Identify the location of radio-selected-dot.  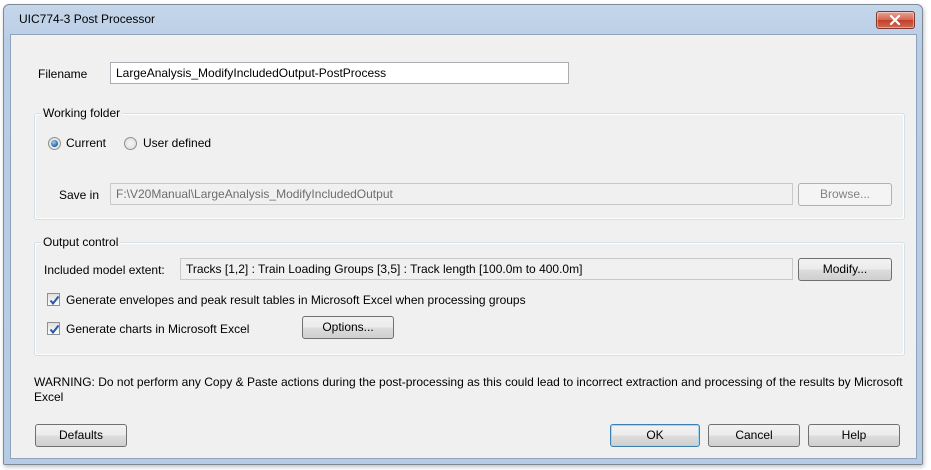
(54, 143).